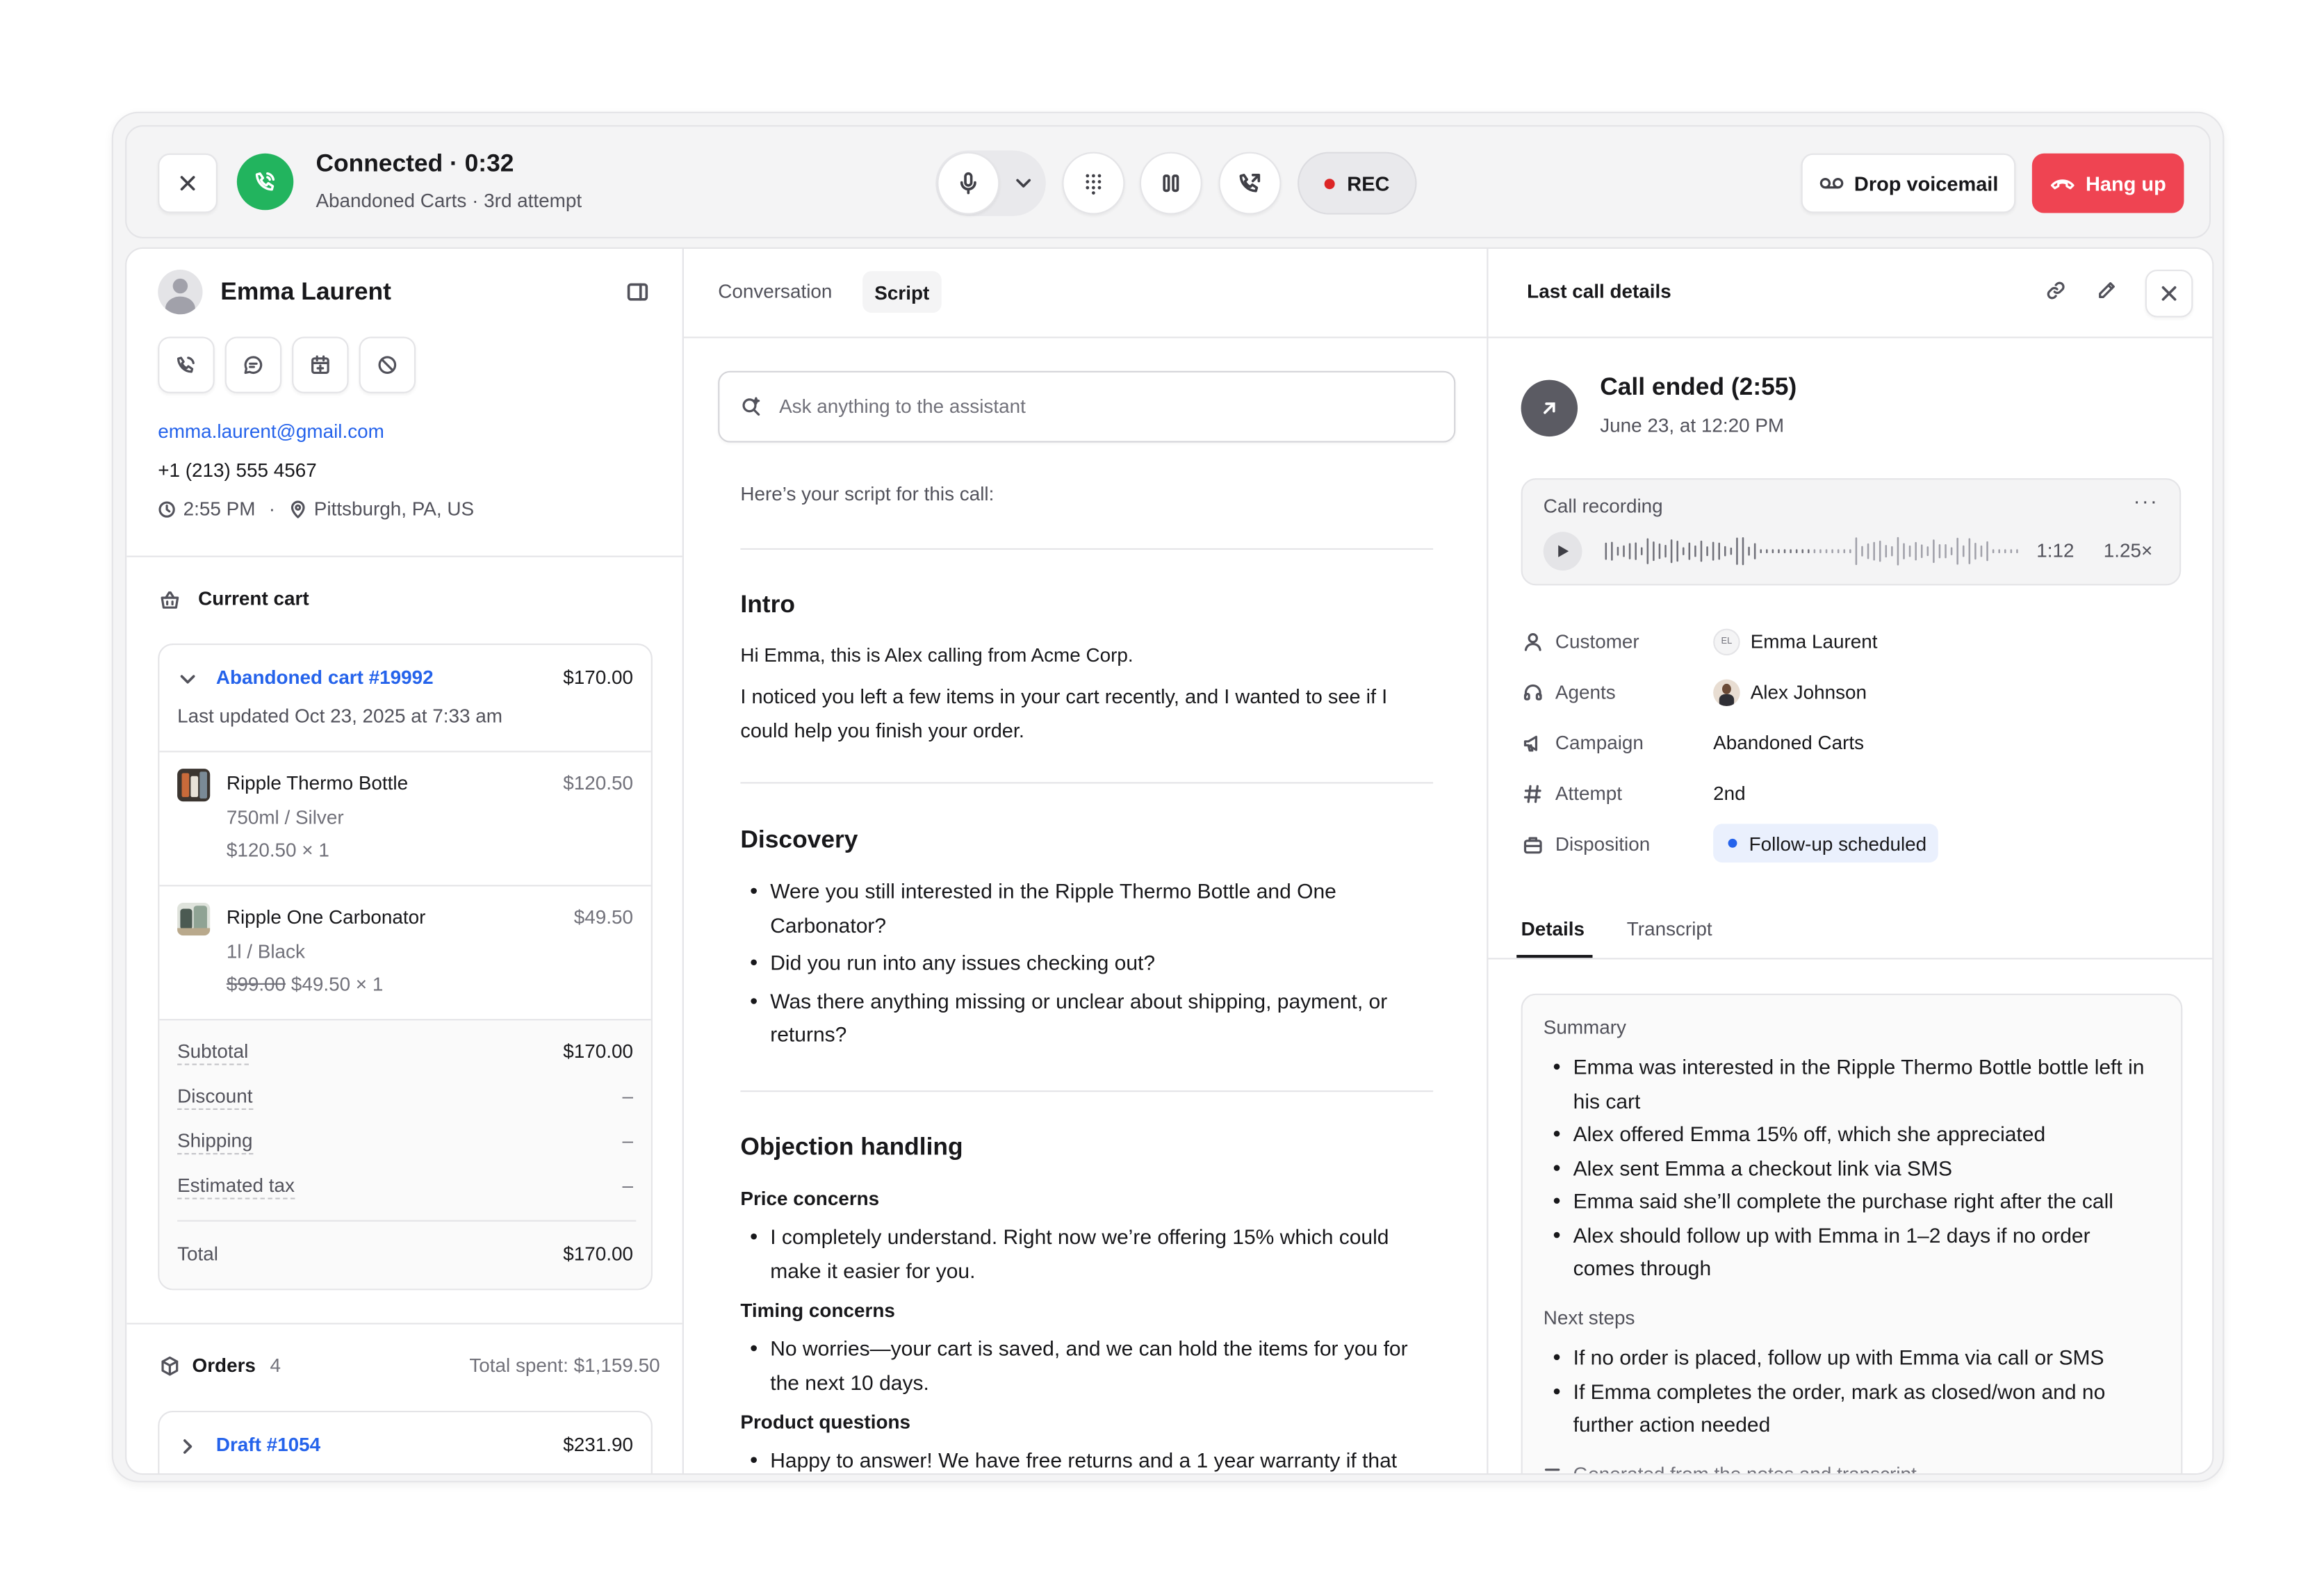  What do you see at coordinates (2055, 294) in the screenshot?
I see `copy-link-button` at bounding box center [2055, 294].